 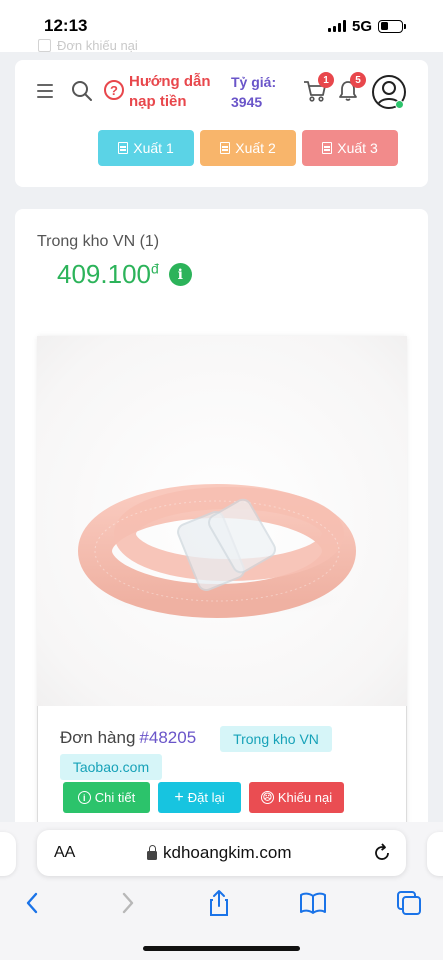 I want to click on detail-button: i Chi tiết, so click(x=106, y=797).